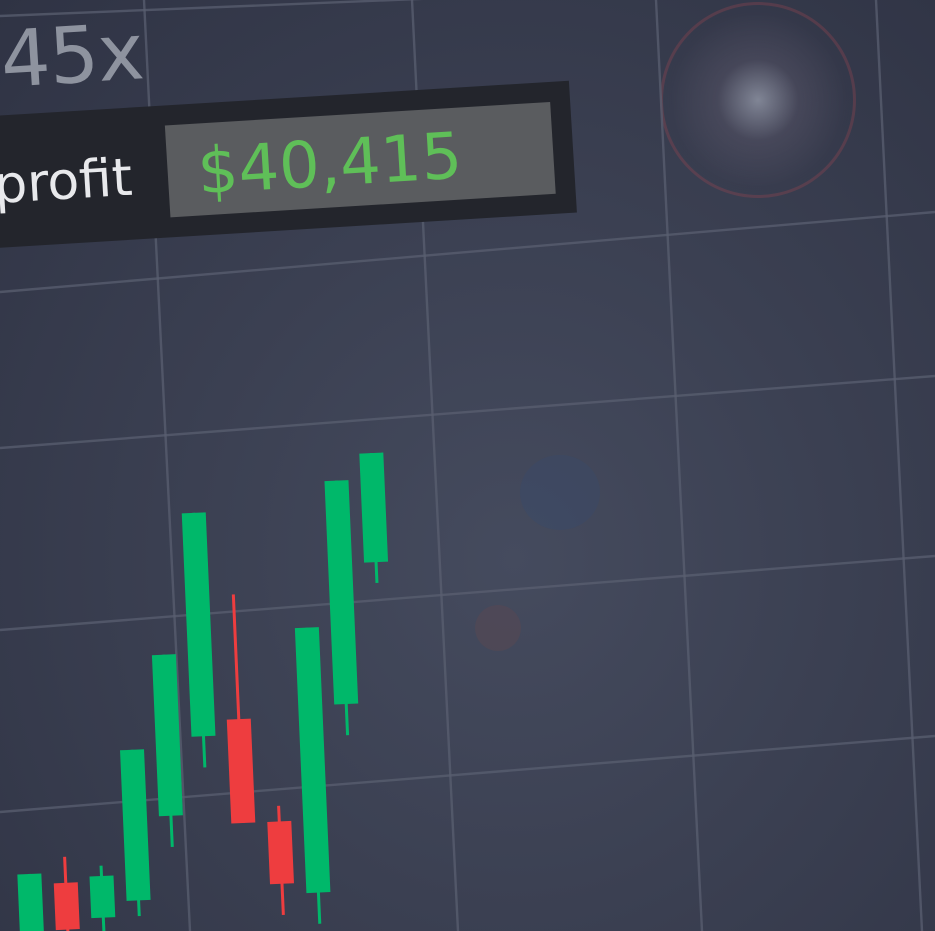 The height and width of the screenshot is (931, 935). What do you see at coordinates (330, 164) in the screenshot?
I see `profit-value: $40,415` at bounding box center [330, 164].